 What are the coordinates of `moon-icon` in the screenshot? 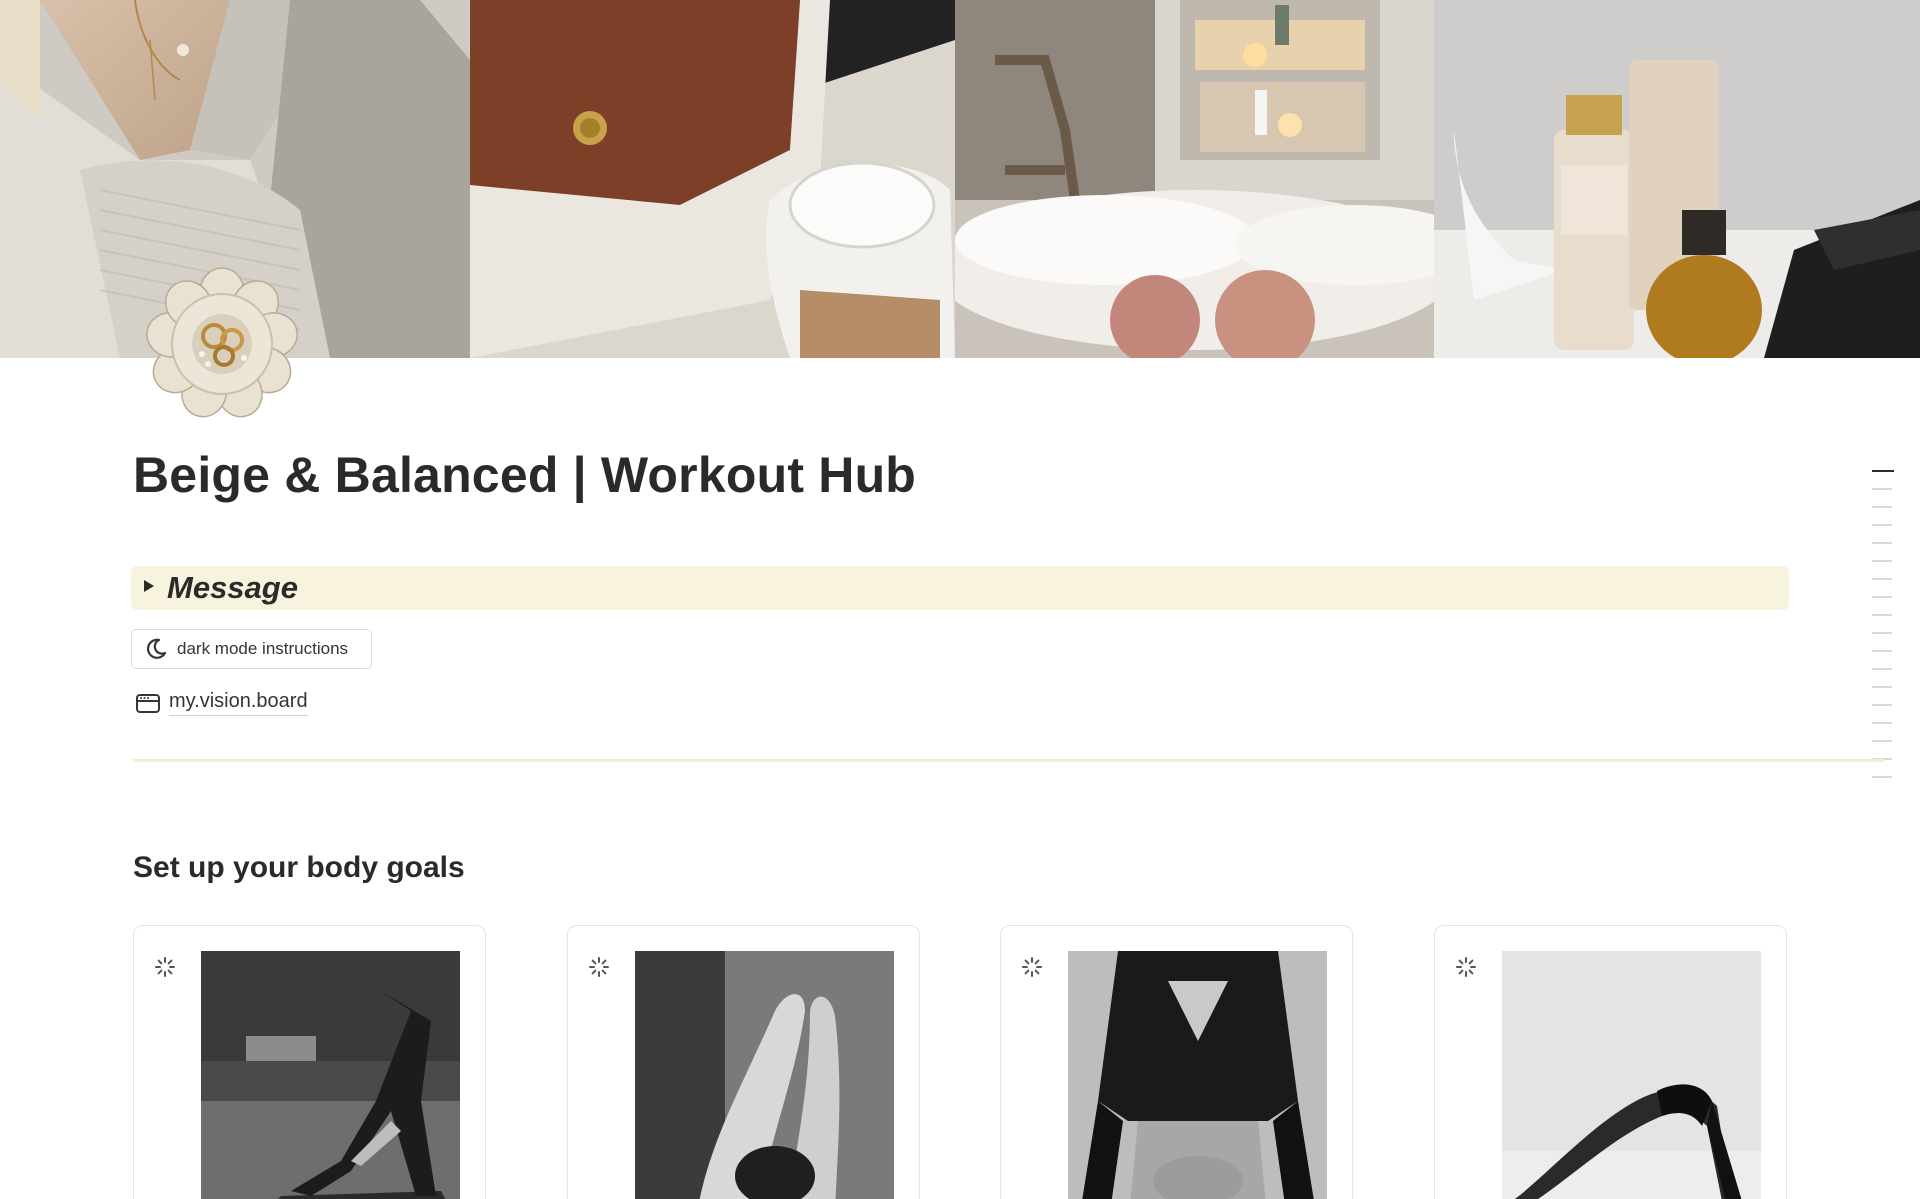 It's located at (156, 649).